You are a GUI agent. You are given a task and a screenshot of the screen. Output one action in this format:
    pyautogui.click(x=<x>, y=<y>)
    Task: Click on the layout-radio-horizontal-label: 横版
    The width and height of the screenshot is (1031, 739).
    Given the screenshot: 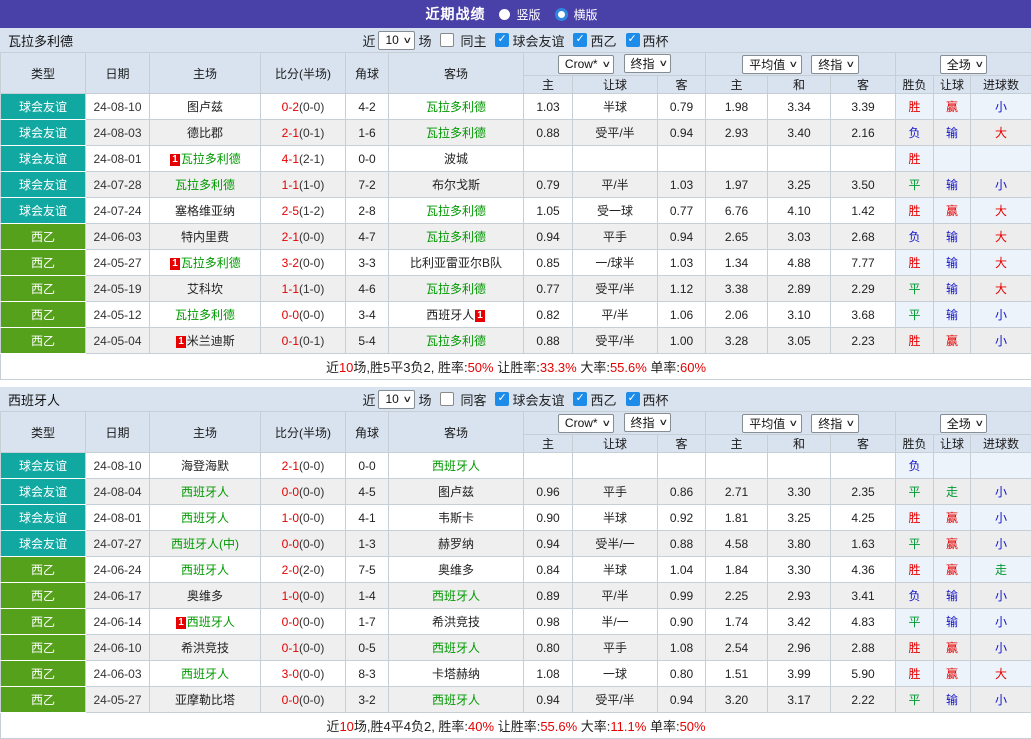 What is the action you would take?
    pyautogui.click(x=586, y=14)
    